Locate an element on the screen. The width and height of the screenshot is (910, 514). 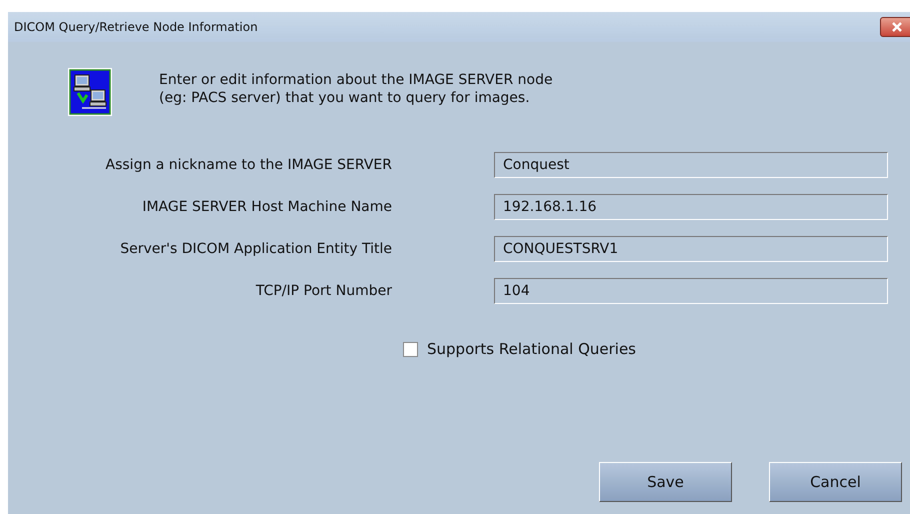
field-label: IMAGE SERVER Host Machine Name is located at coordinates (266, 207).